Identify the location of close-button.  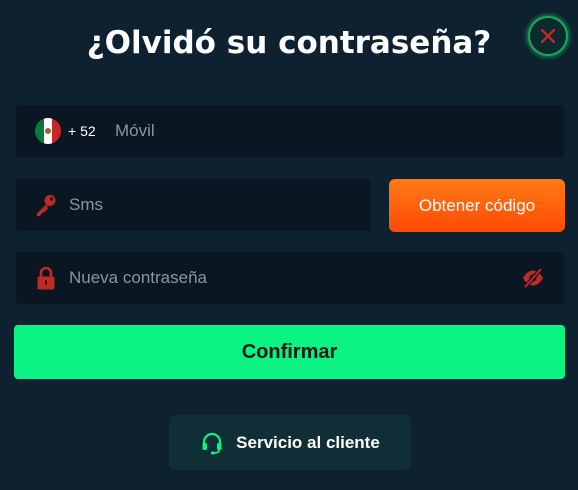
(548, 36).